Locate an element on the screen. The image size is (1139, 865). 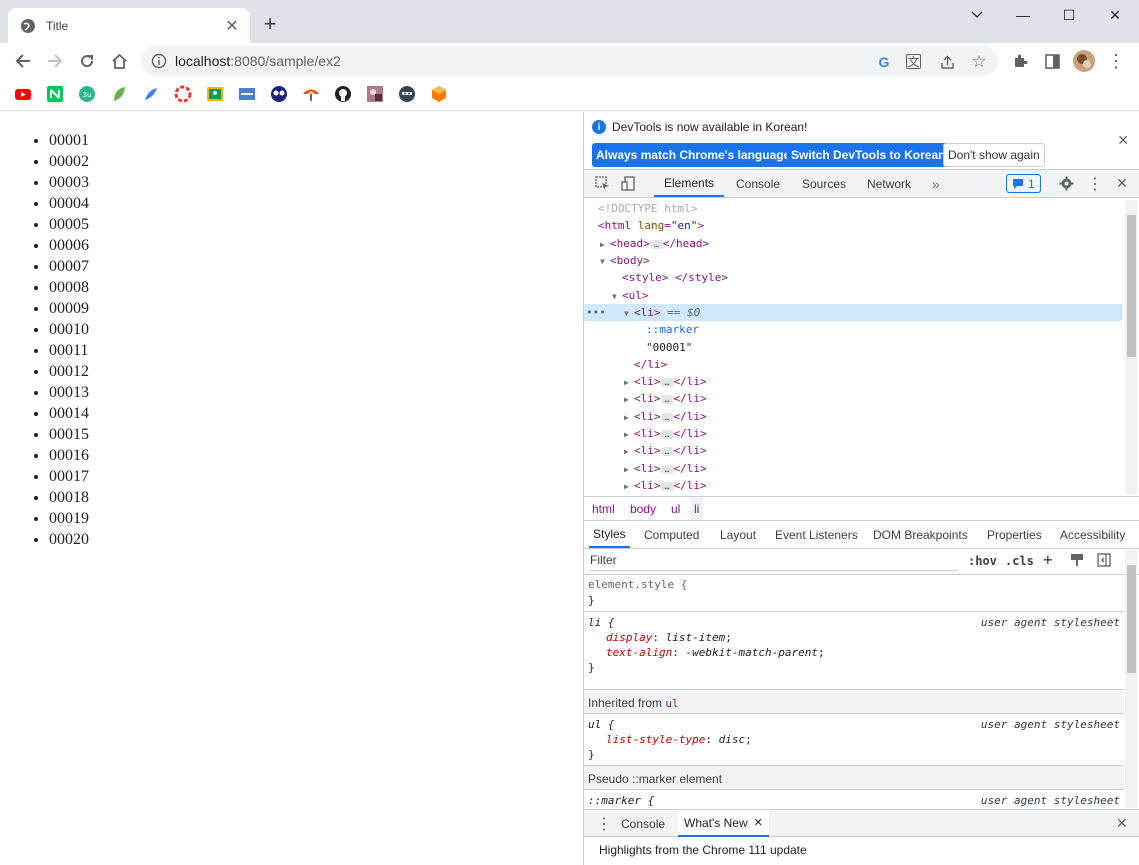
bookmark-star-icon: ☆ is located at coordinates (979, 61).